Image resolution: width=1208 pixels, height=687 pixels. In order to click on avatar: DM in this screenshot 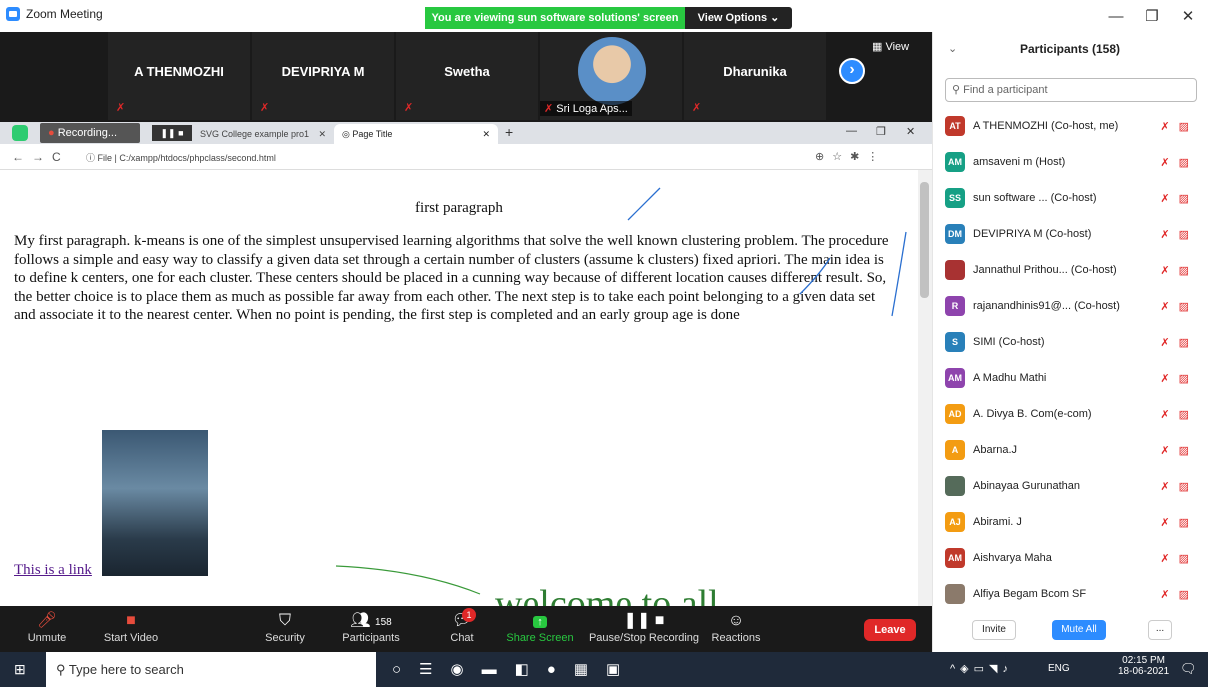, I will do `click(955, 234)`.